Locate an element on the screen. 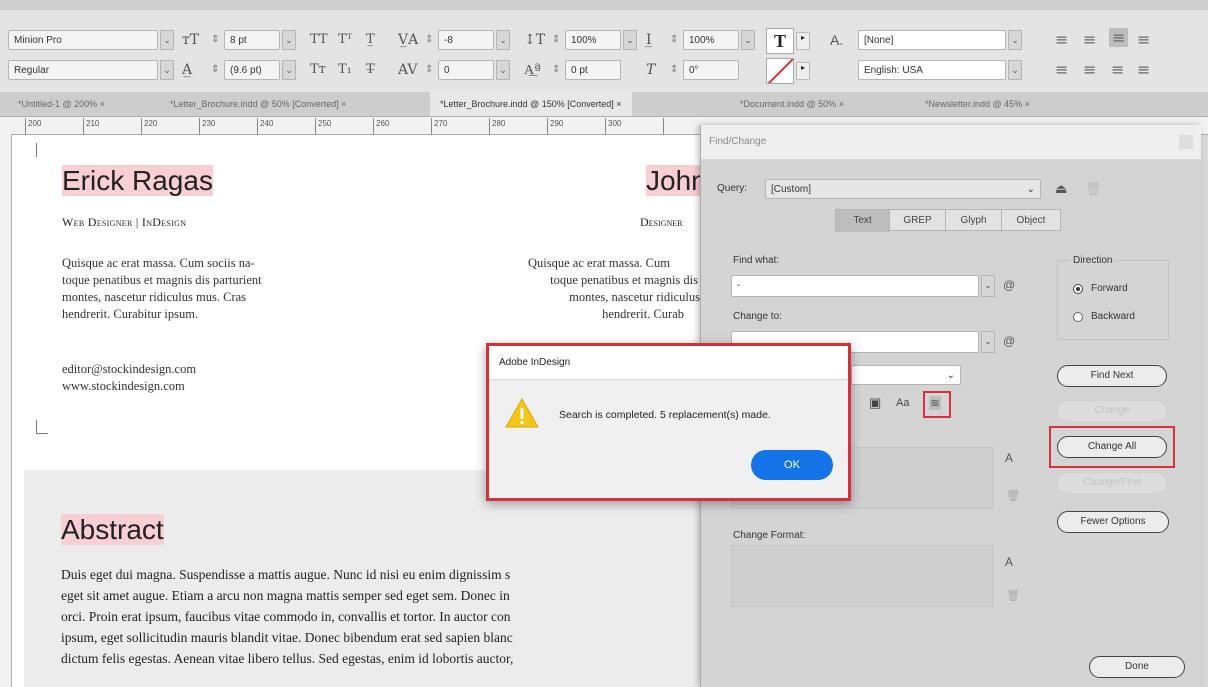  character-style-field: [None] is located at coordinates (932, 40).